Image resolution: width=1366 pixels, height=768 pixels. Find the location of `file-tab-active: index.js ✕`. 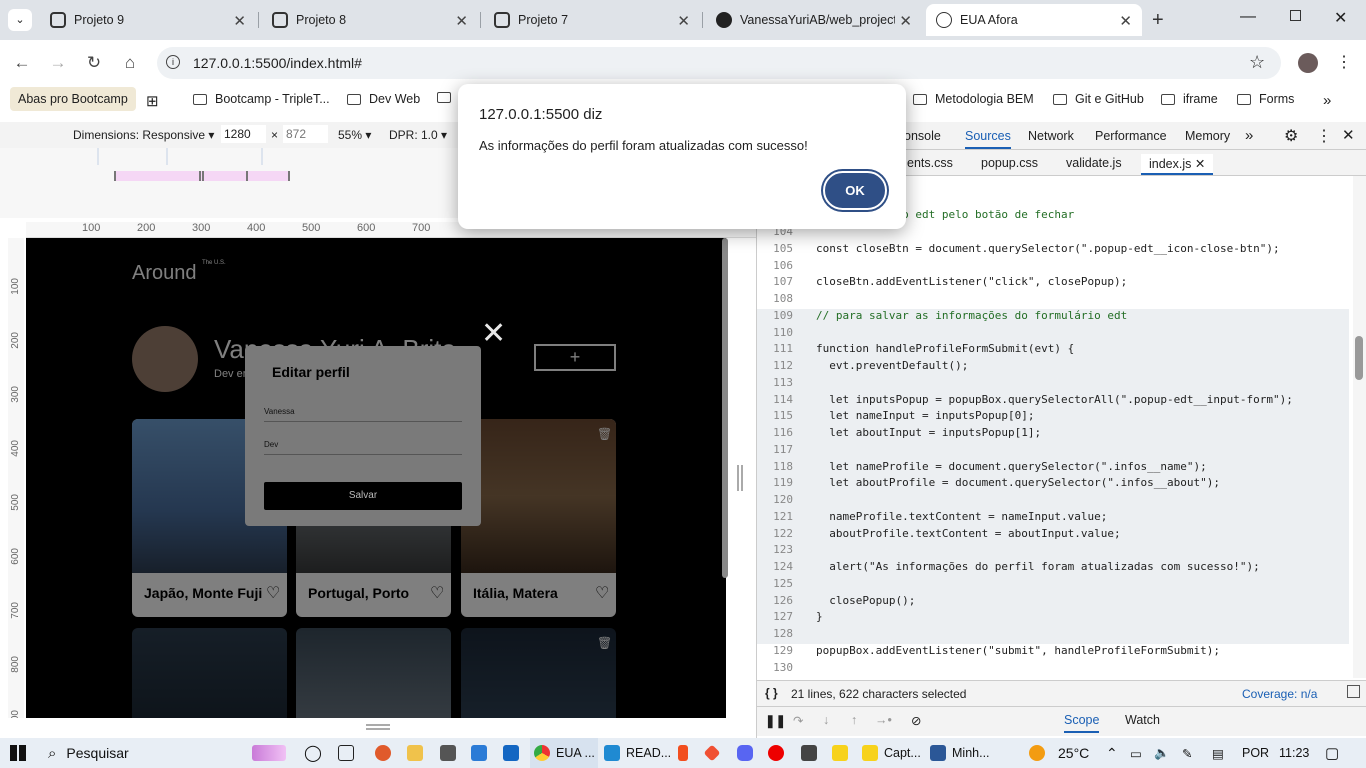

file-tab-active: index.js ✕ is located at coordinates (1177, 164).